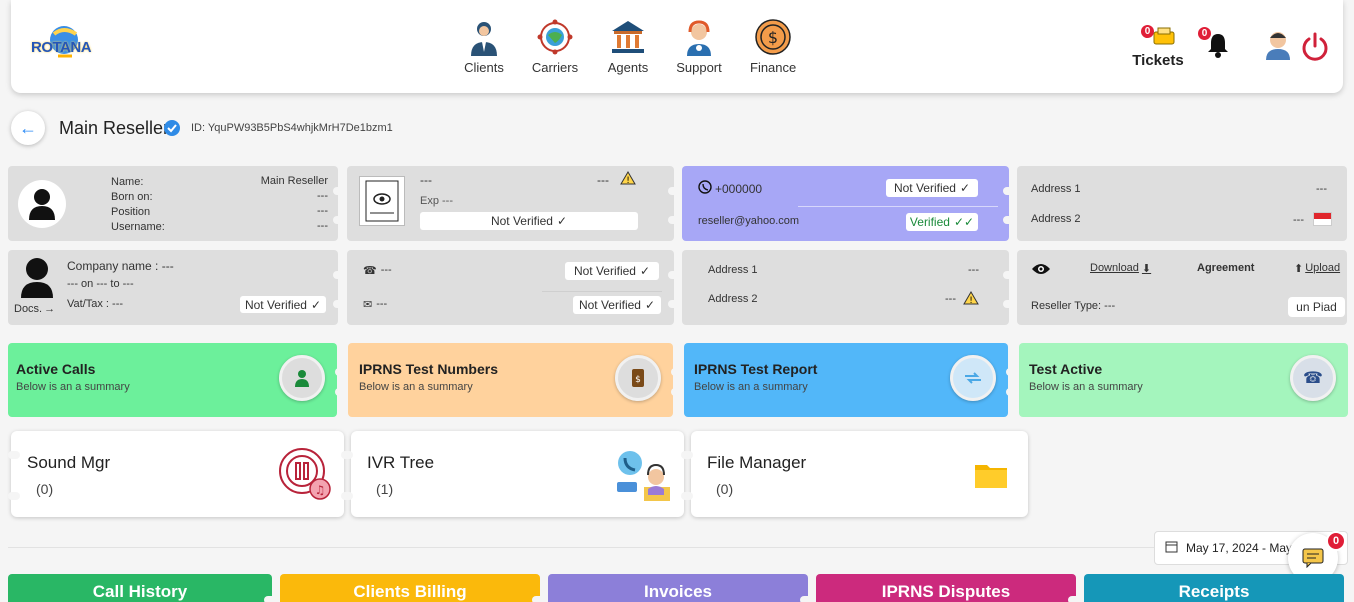 Image resolution: width=1354 pixels, height=602 pixels. I want to click on chat-count-badge: 0, so click(1336, 541).